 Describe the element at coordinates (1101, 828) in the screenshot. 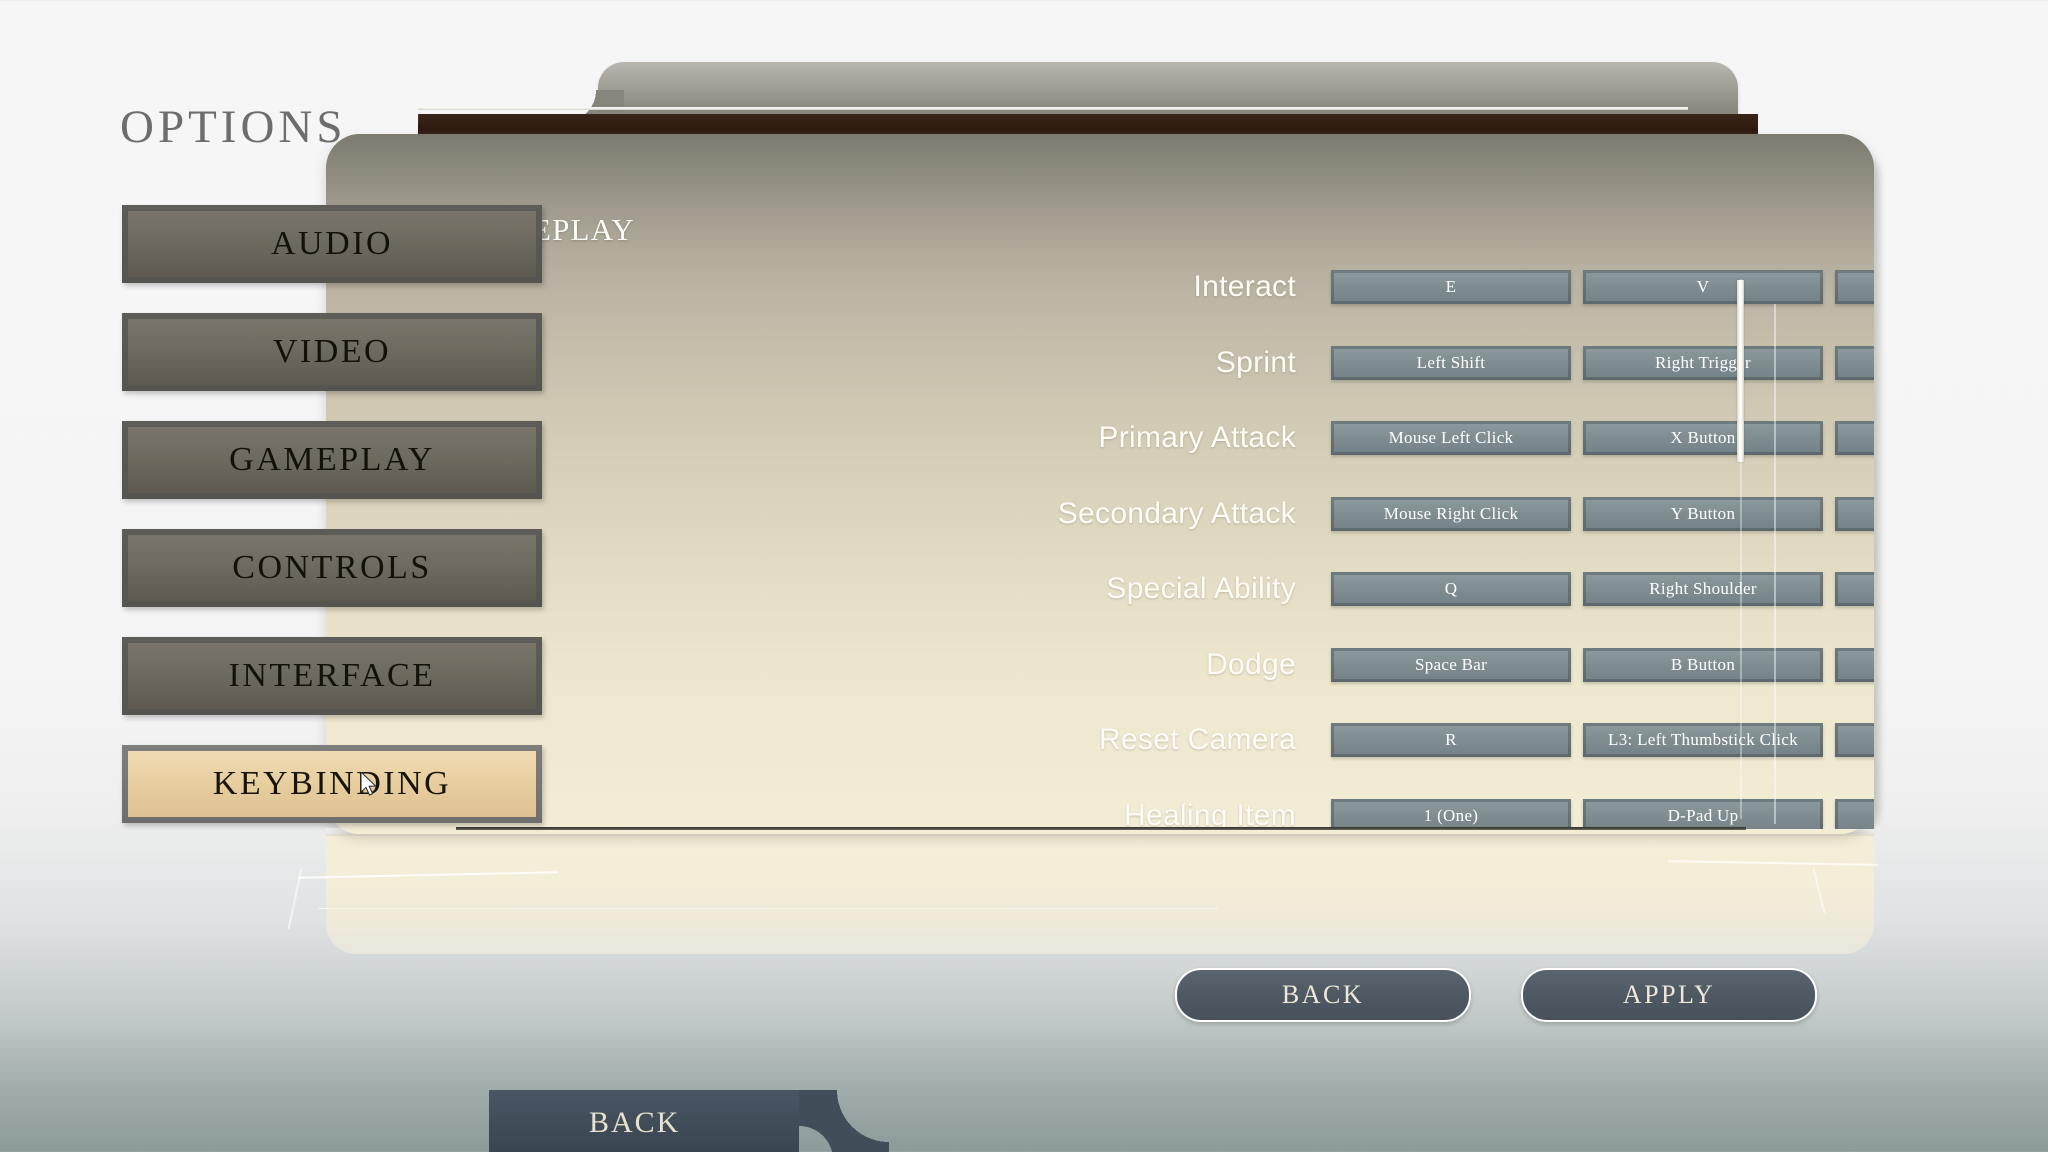

I see `list-bottom-divider` at that location.